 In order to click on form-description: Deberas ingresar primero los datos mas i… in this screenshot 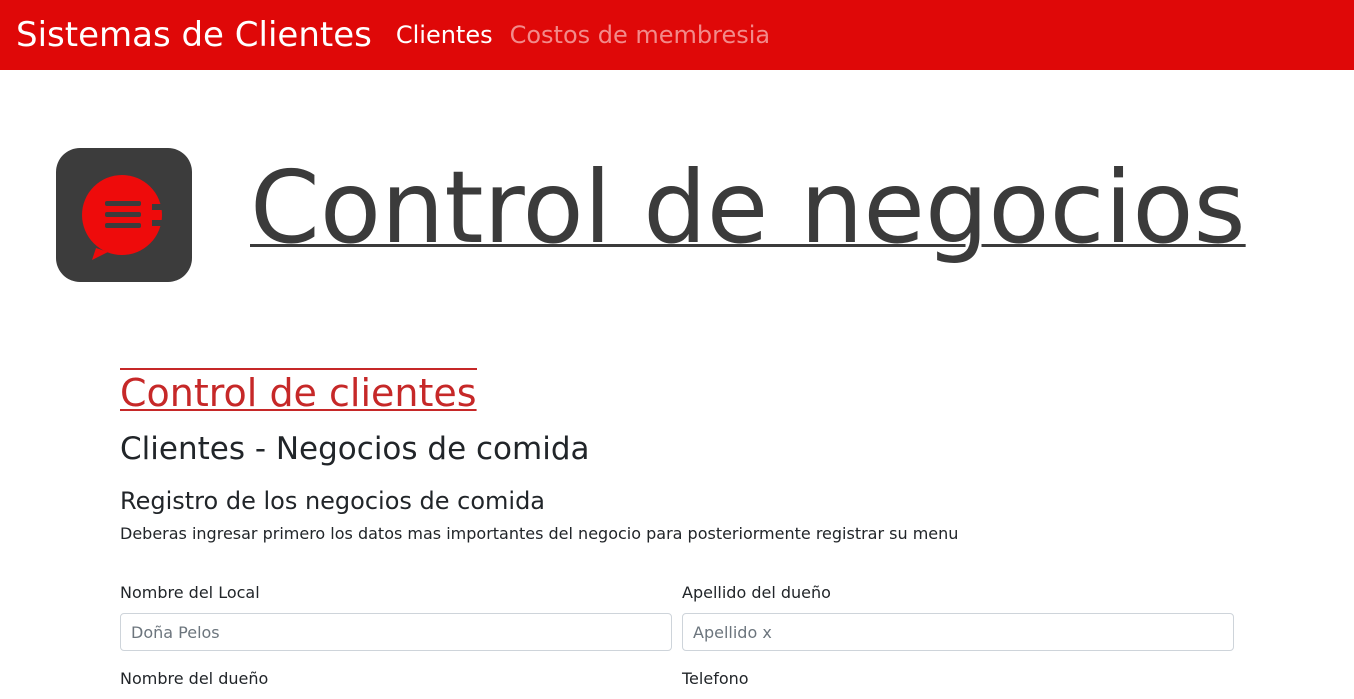, I will do `click(539, 533)`.